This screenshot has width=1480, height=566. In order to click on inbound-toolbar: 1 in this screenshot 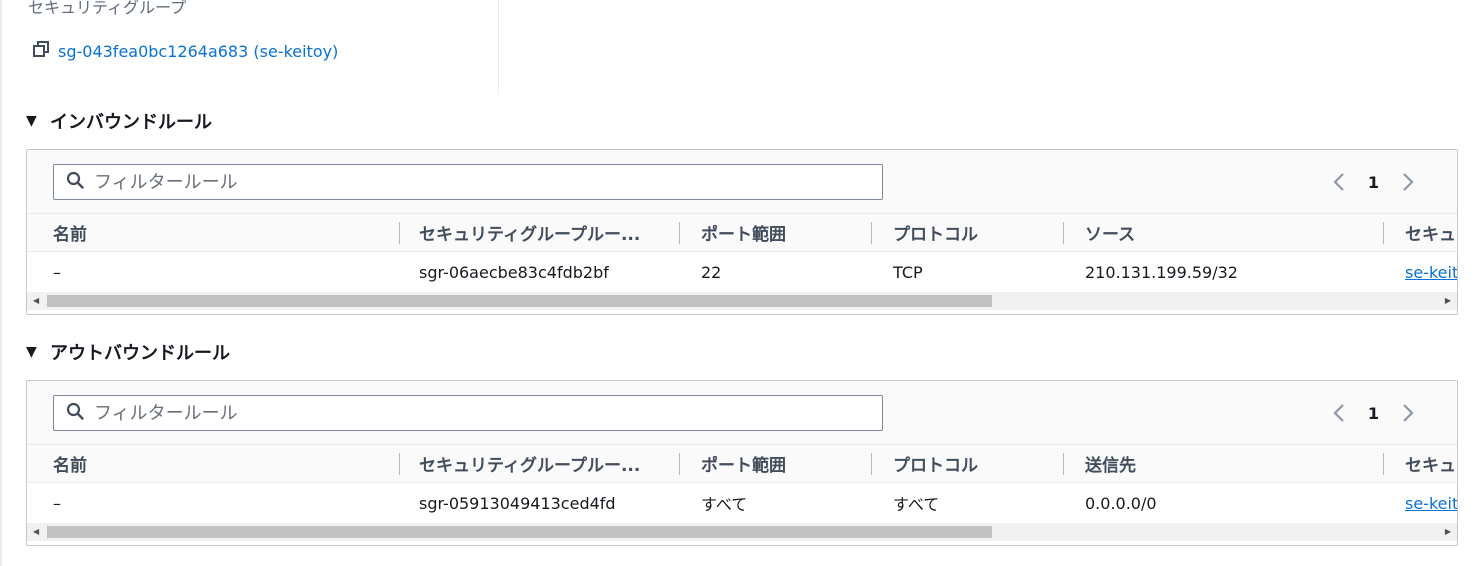, I will do `click(742, 182)`.